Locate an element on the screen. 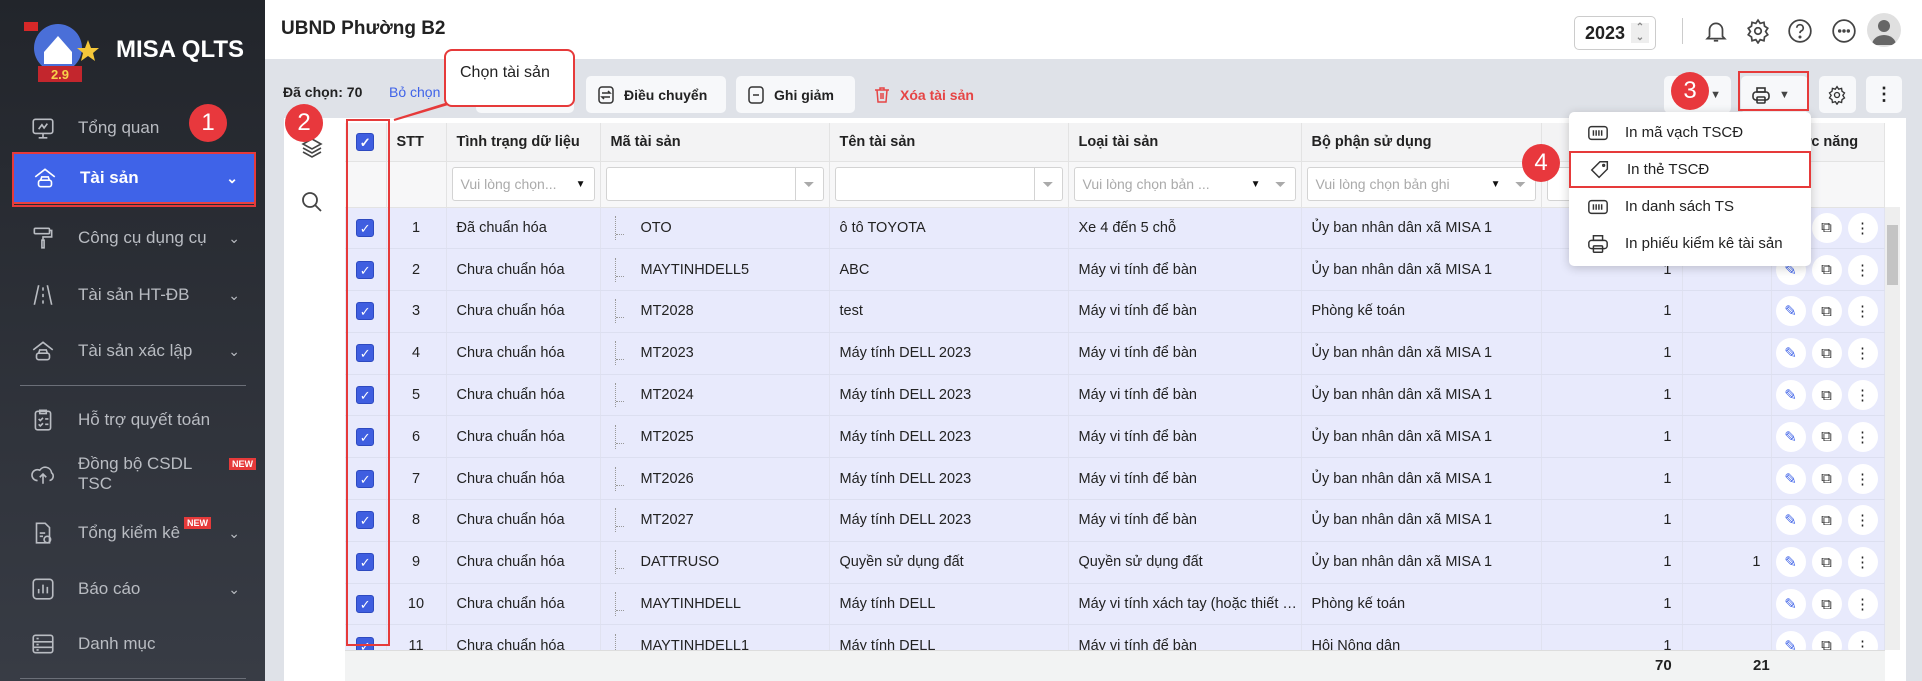 The image size is (1922, 681). deselect-link: Bỏ chọn is located at coordinates (414, 92).